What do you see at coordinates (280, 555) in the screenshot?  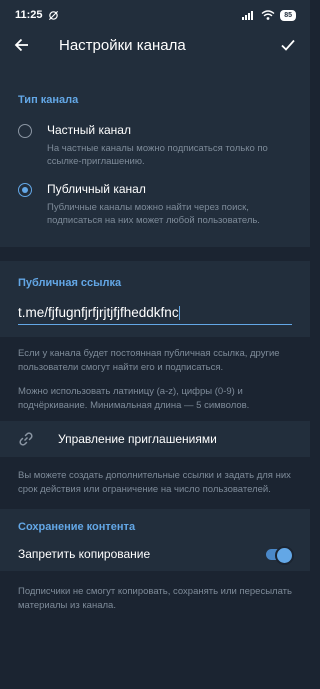 I see `restrict-copy-toggle` at bounding box center [280, 555].